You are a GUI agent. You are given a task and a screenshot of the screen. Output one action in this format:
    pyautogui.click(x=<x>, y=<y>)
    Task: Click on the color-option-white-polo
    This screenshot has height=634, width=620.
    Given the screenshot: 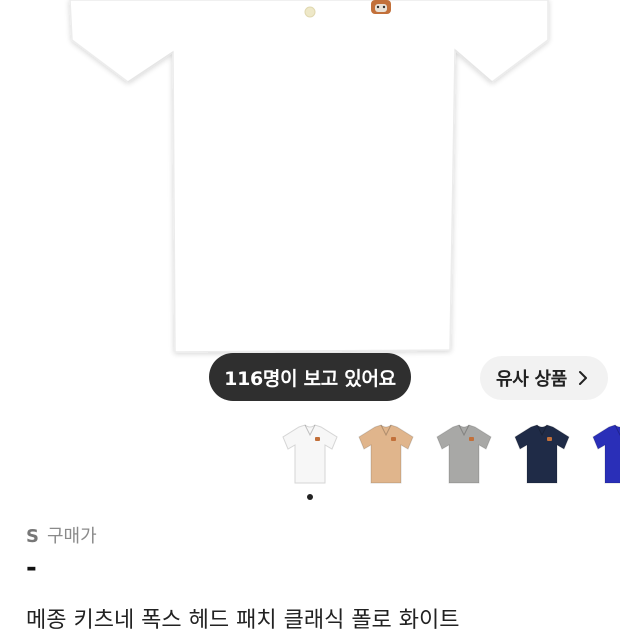 What is the action you would take?
    pyautogui.click(x=310, y=454)
    